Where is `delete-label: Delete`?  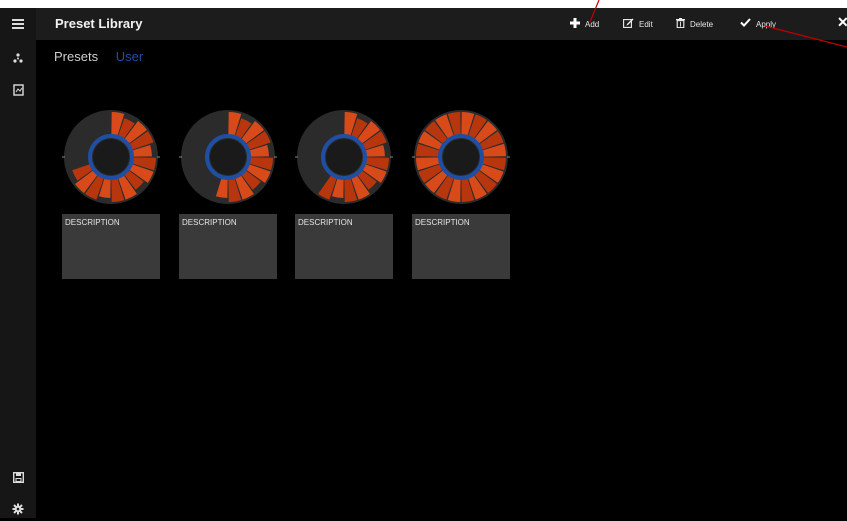 delete-label: Delete is located at coordinates (702, 24).